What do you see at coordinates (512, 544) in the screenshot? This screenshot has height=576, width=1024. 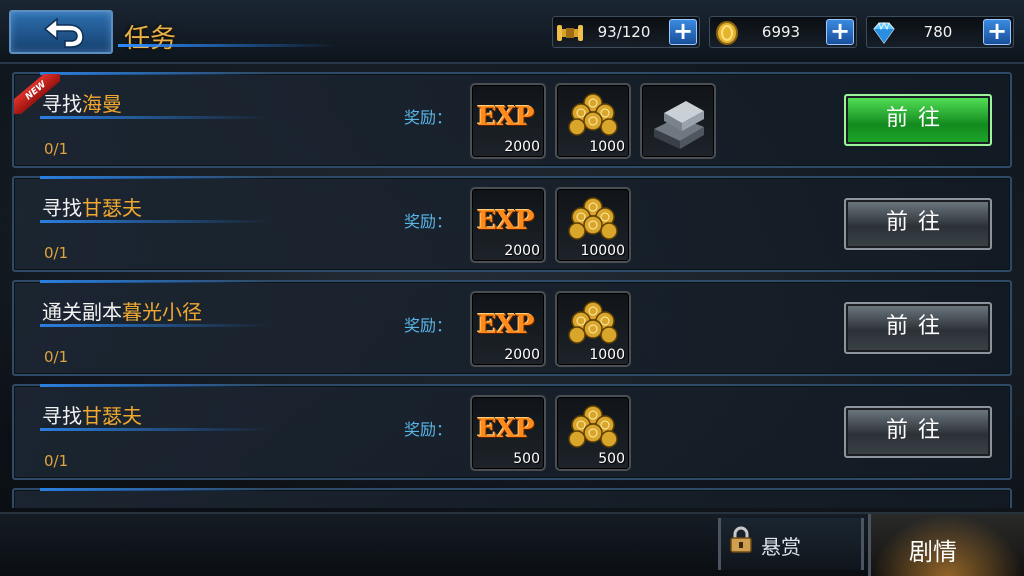 I see `bottom-bar: 悬赏 剧情` at bounding box center [512, 544].